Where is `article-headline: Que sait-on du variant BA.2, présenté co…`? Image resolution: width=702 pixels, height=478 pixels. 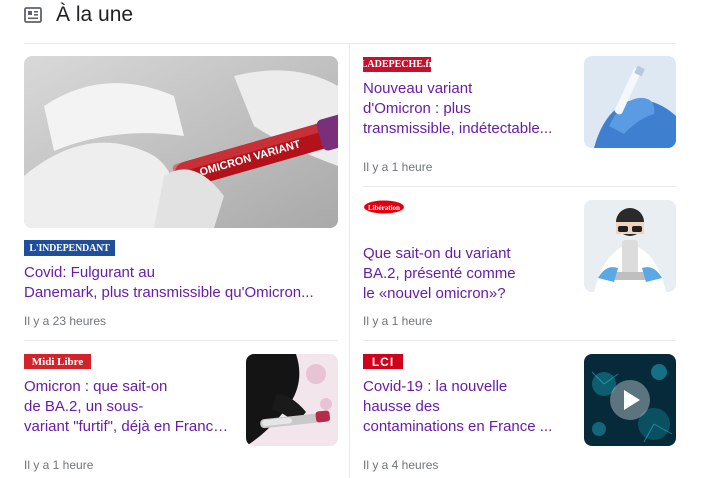
article-headline: Que sait-on du variant BA.2, présenté co… is located at coordinates (465, 274).